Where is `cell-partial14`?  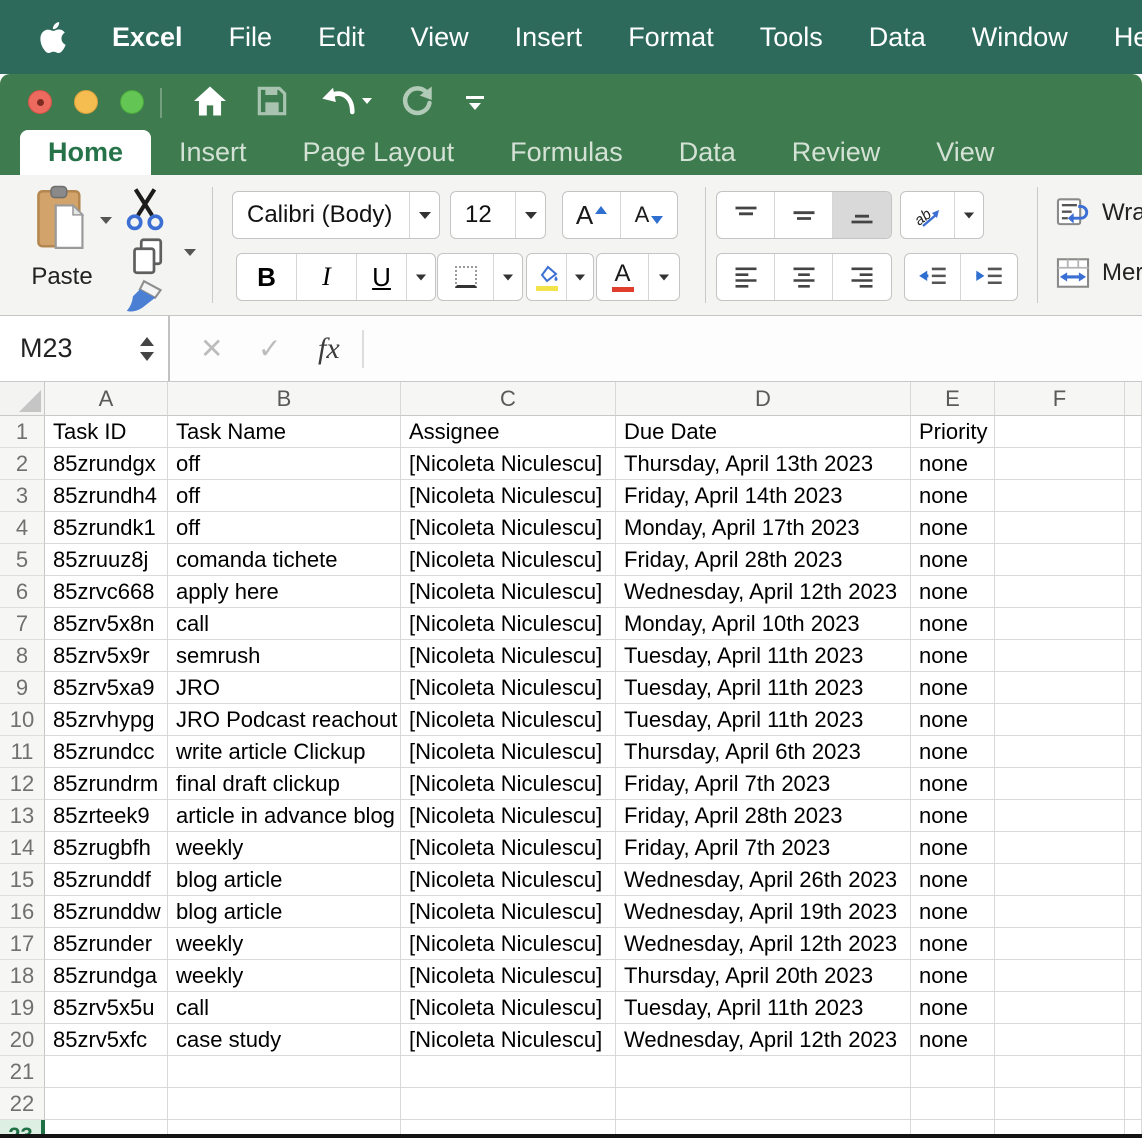 cell-partial14 is located at coordinates (1133, 848).